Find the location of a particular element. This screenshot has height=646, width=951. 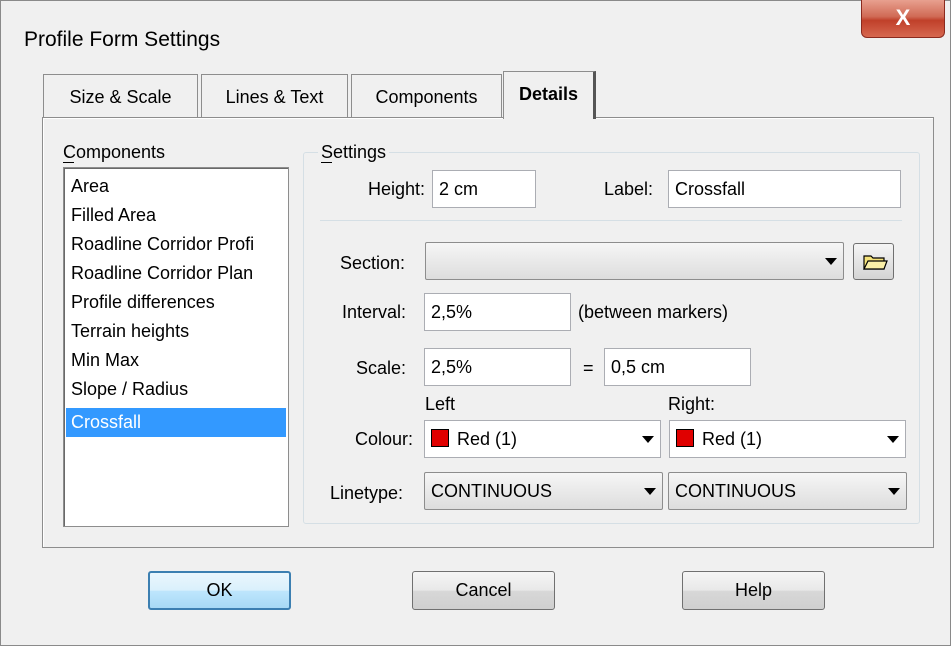

left-header: Left is located at coordinates (440, 404).